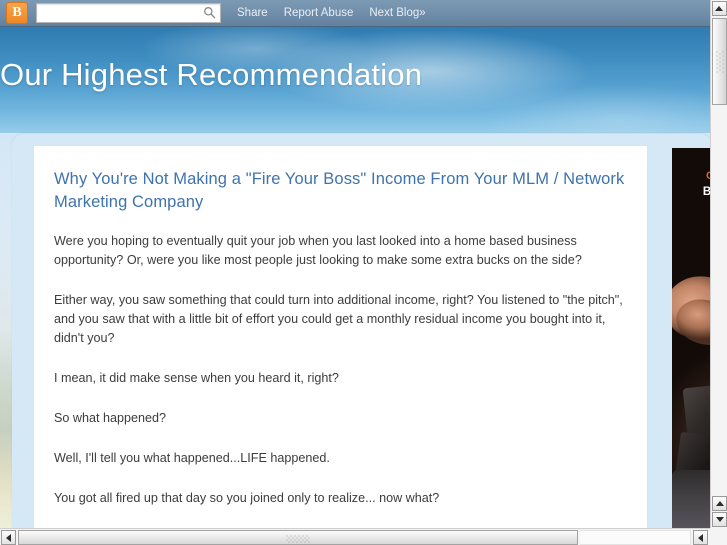 The height and width of the screenshot is (545, 727). I want to click on vertical-scrollbar, so click(718, 264).